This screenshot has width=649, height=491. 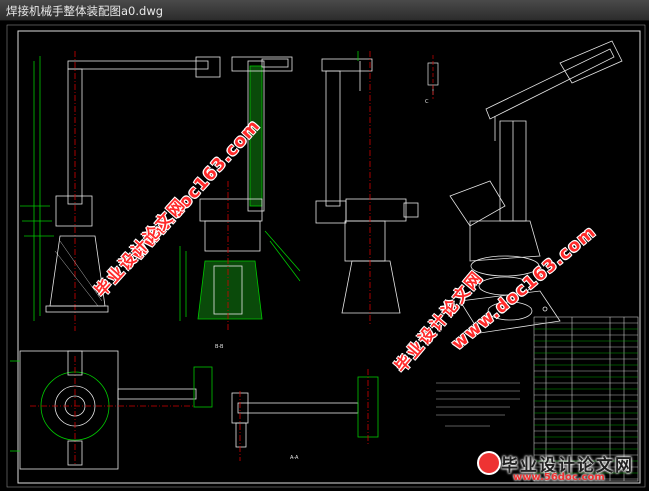 I want to click on svg-text: B-B, so click(x=219, y=347).